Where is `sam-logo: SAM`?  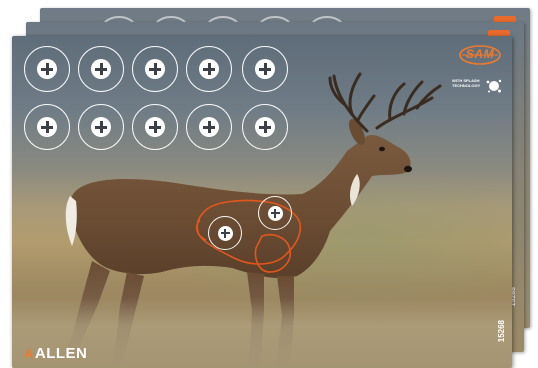 sam-logo: SAM is located at coordinates (480, 55).